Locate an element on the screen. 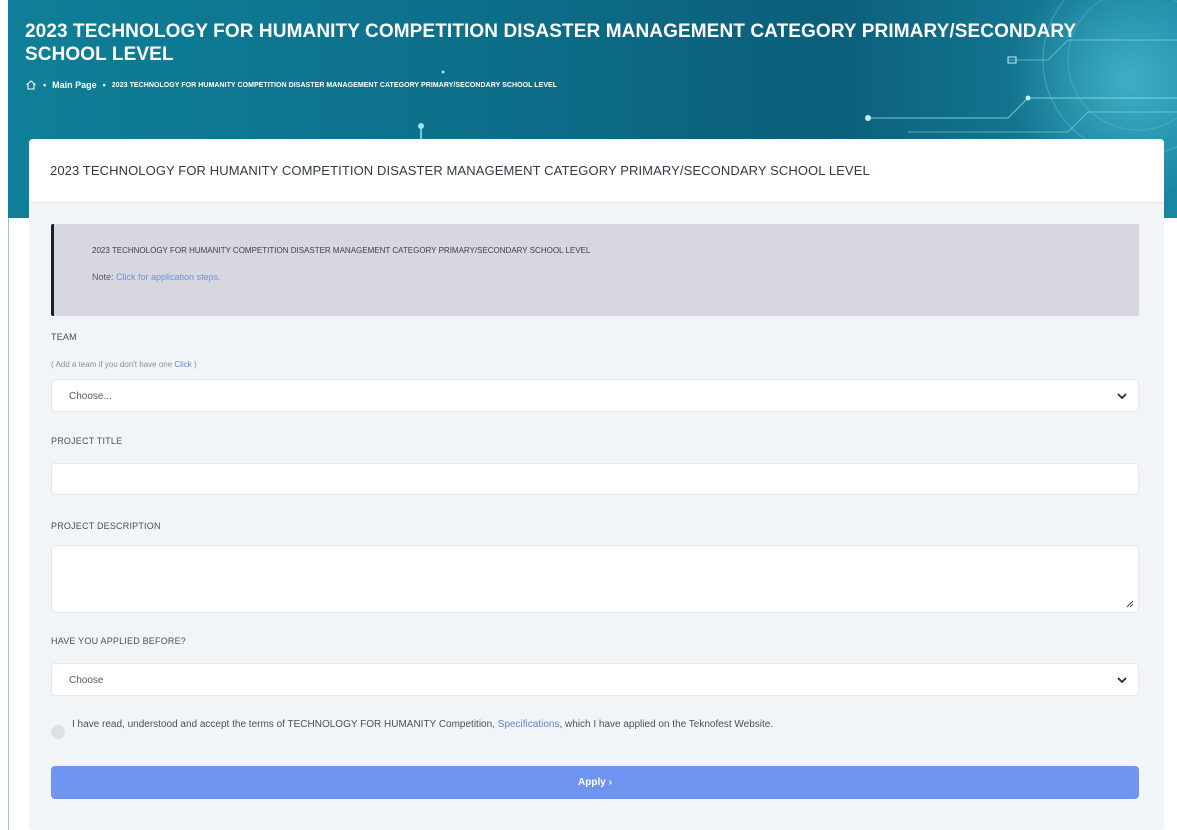 The width and height of the screenshot is (1177, 830). specifications-link: Specifications is located at coordinates (529, 724).